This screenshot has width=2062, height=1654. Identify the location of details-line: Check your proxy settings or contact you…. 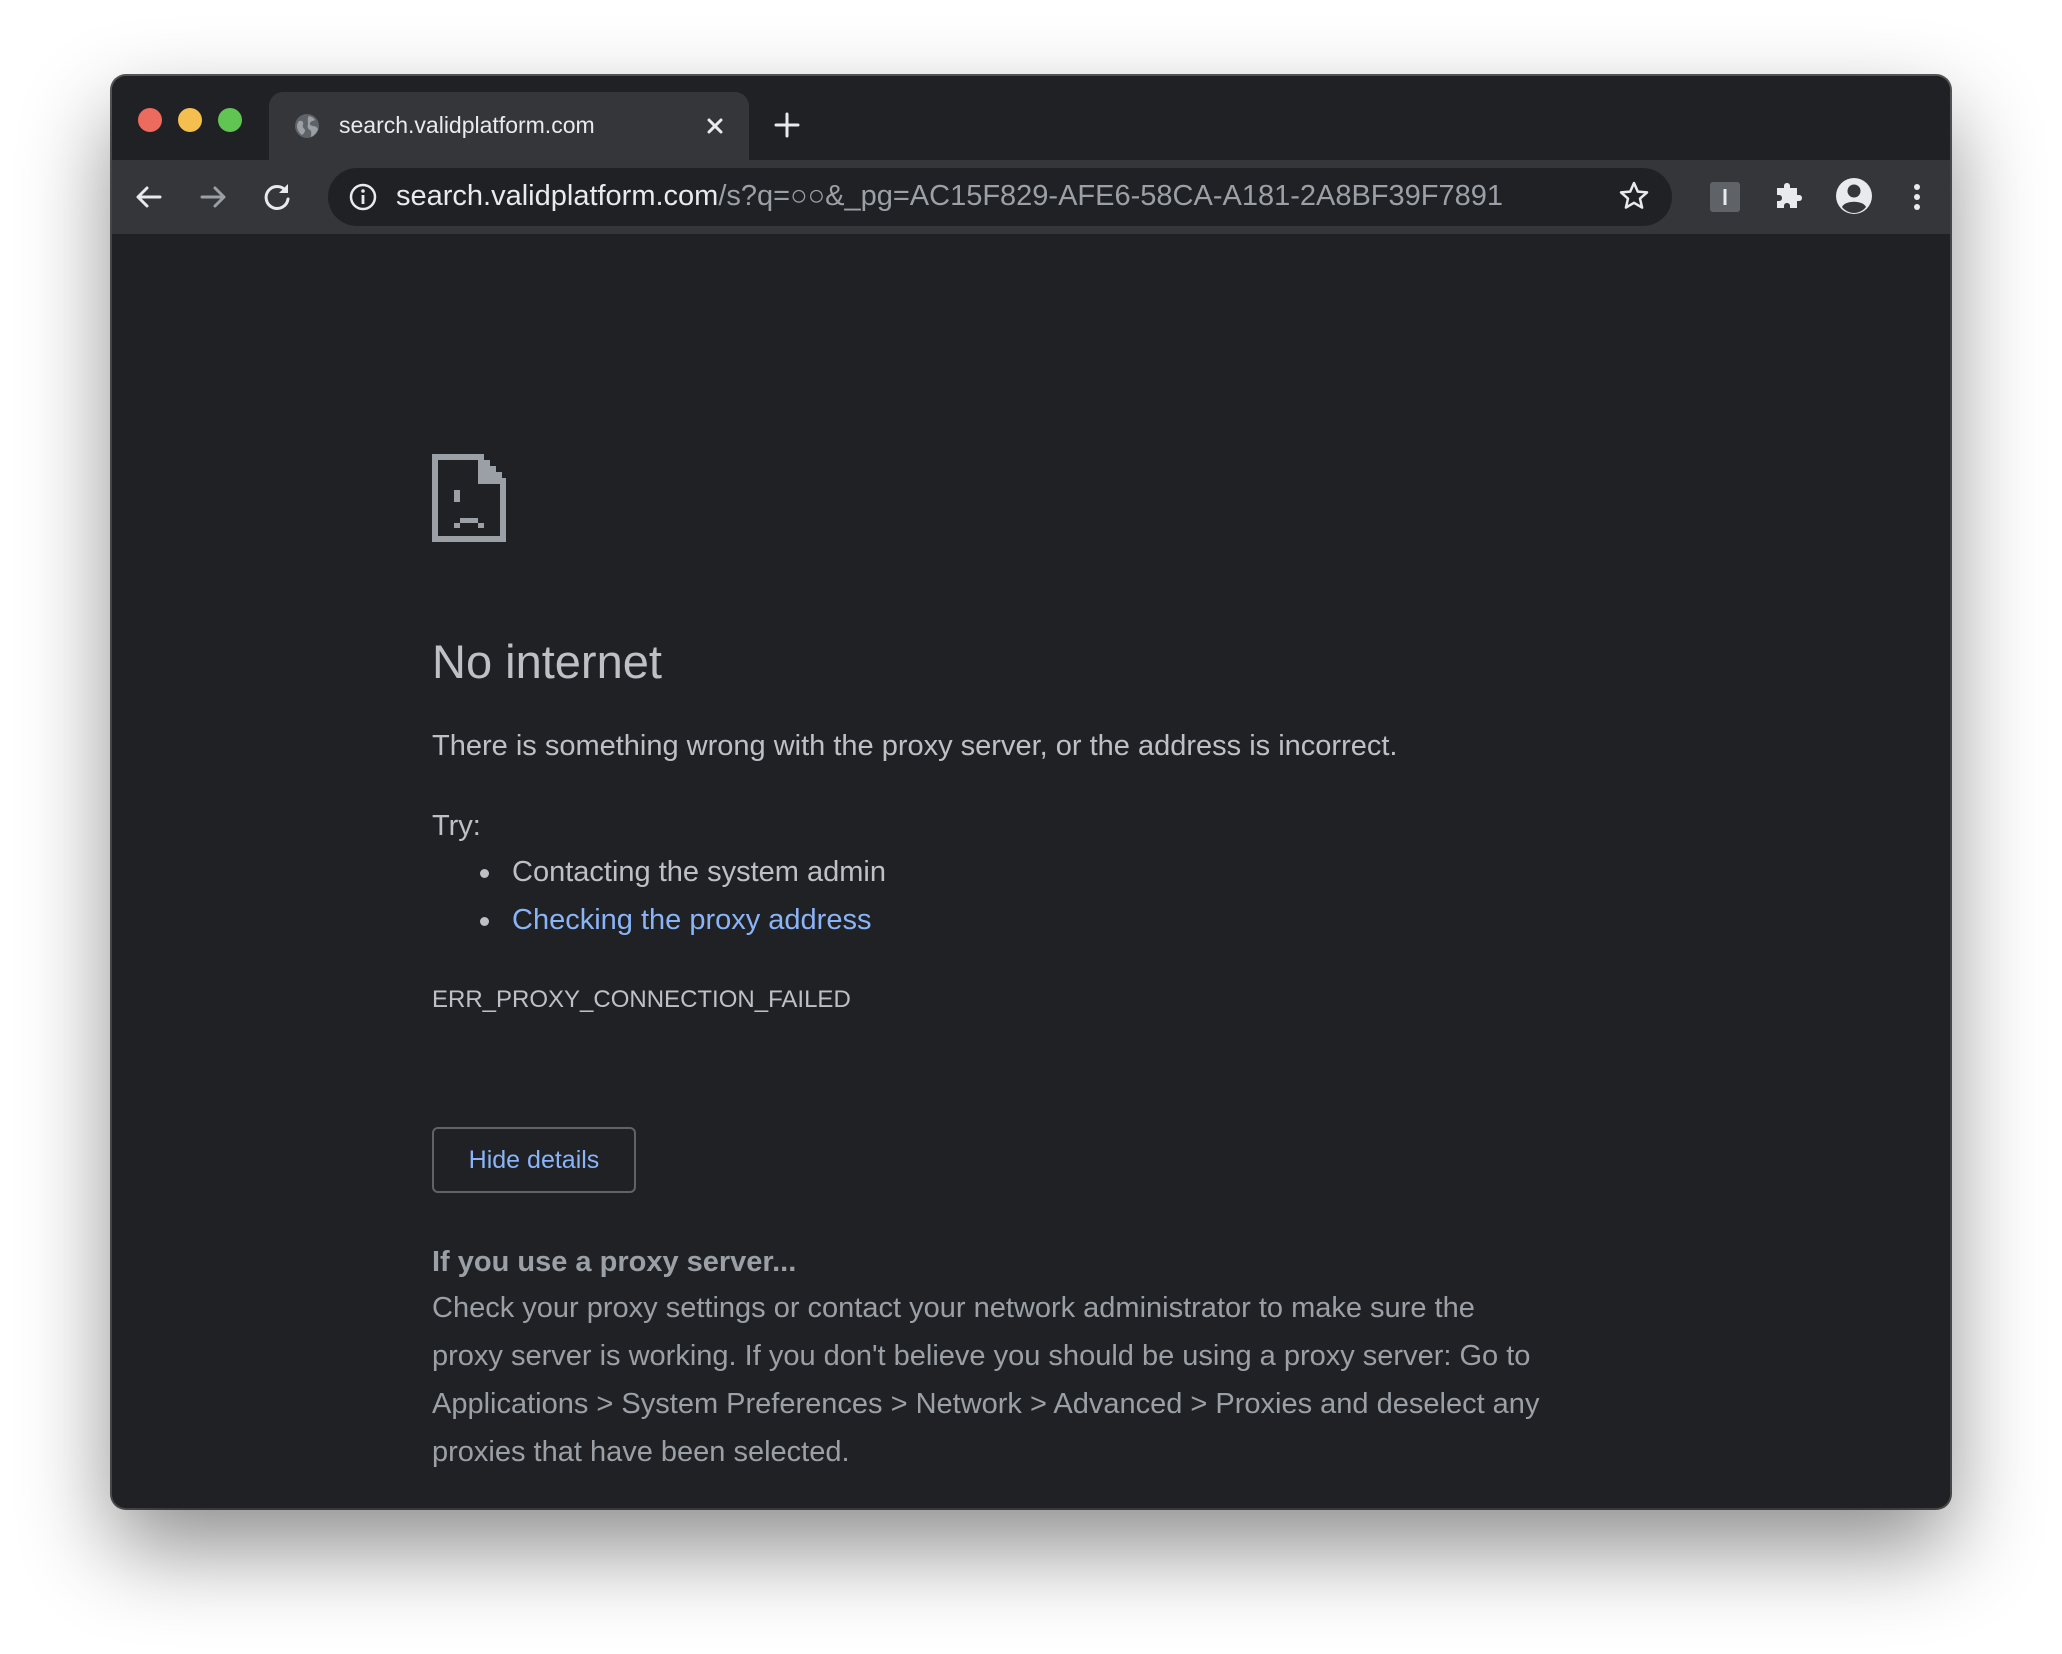
(953, 1308).